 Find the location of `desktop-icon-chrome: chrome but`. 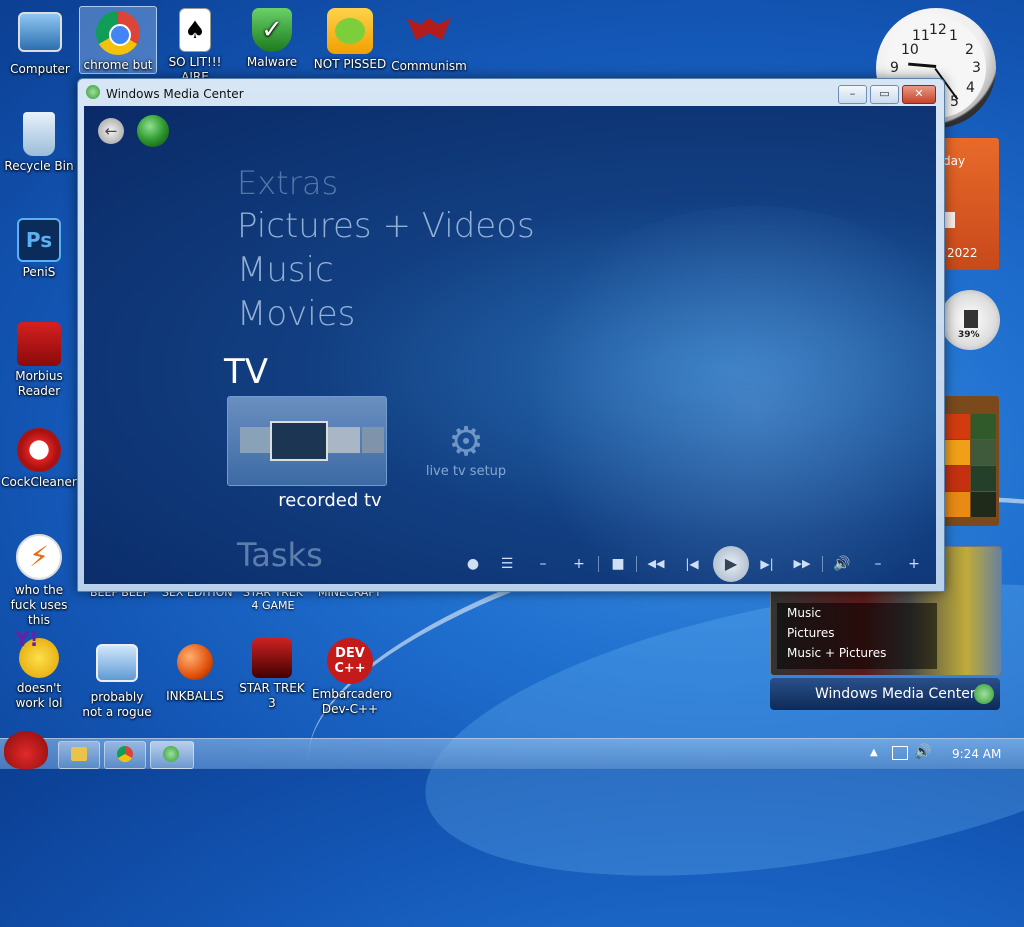

desktop-icon-chrome: chrome but is located at coordinates (118, 40).